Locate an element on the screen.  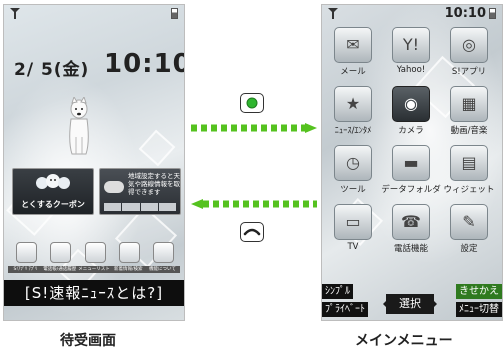
cloud-icon is located at coordinates (114, 187).